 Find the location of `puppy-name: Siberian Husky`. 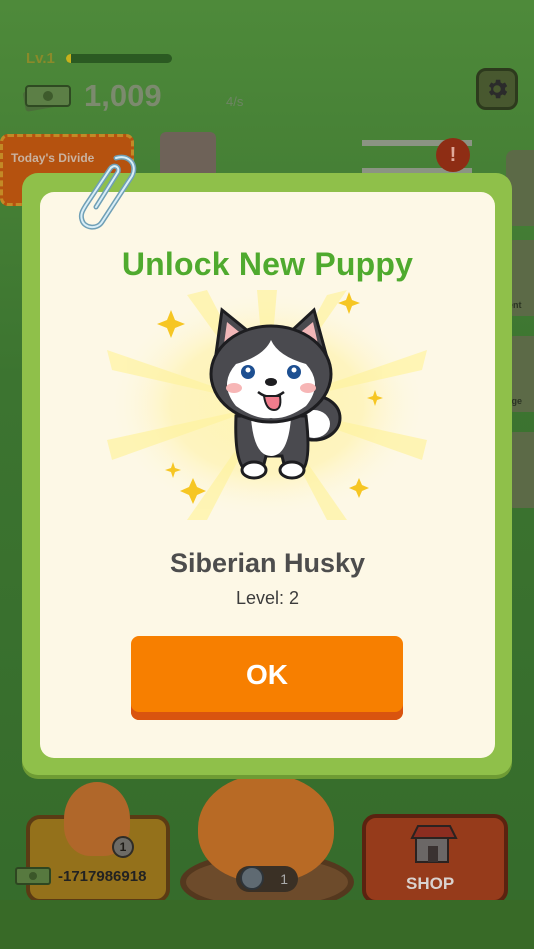

puppy-name: Siberian Husky is located at coordinates (267, 563).